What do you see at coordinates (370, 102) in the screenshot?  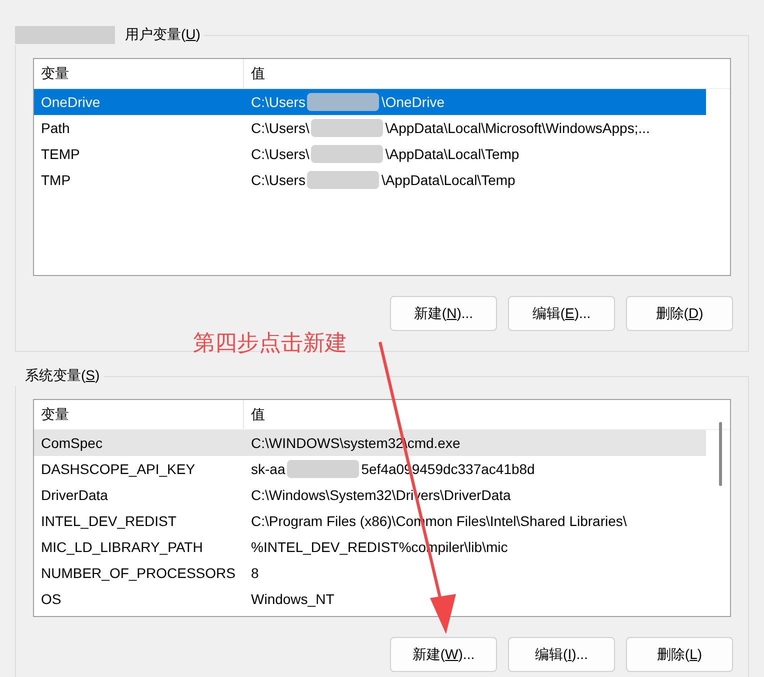 I see `list-row: OneDrive C:\Users \OneDrive` at bounding box center [370, 102].